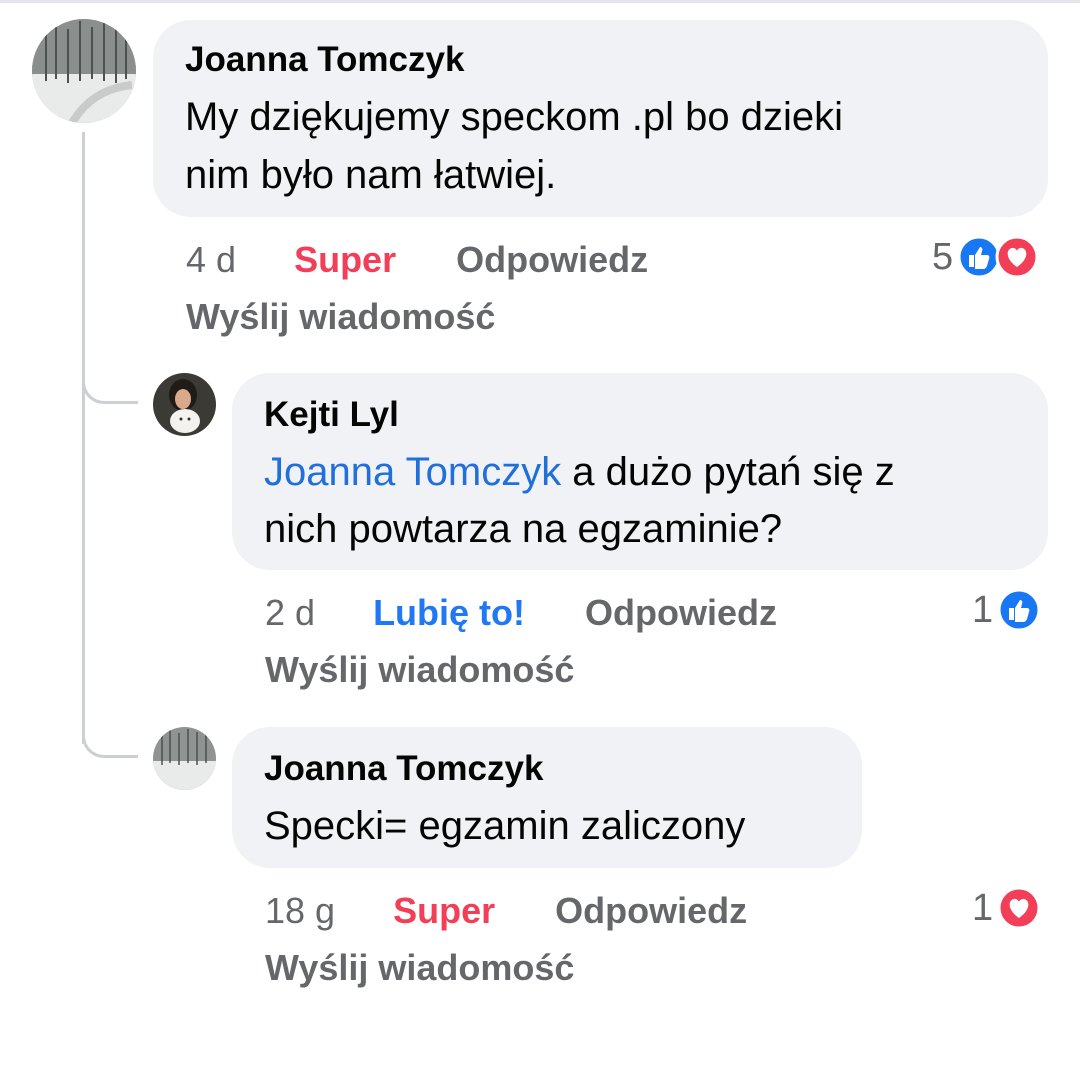 The width and height of the screenshot is (1080, 1087). What do you see at coordinates (547, 797) in the screenshot?
I see `comment-bubble: Joanna Tomczyk Specki= egzamin zaliczony` at bounding box center [547, 797].